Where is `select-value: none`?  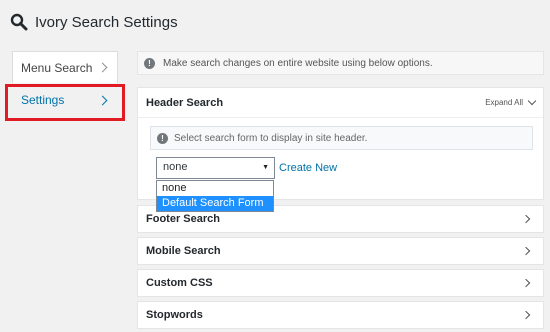
select-value: none is located at coordinates (175, 167).